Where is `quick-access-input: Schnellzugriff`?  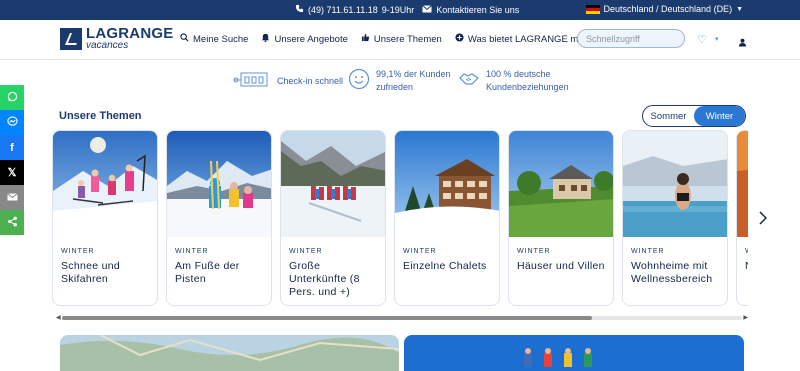
quick-access-input: Schnellzugriff is located at coordinates (631, 38).